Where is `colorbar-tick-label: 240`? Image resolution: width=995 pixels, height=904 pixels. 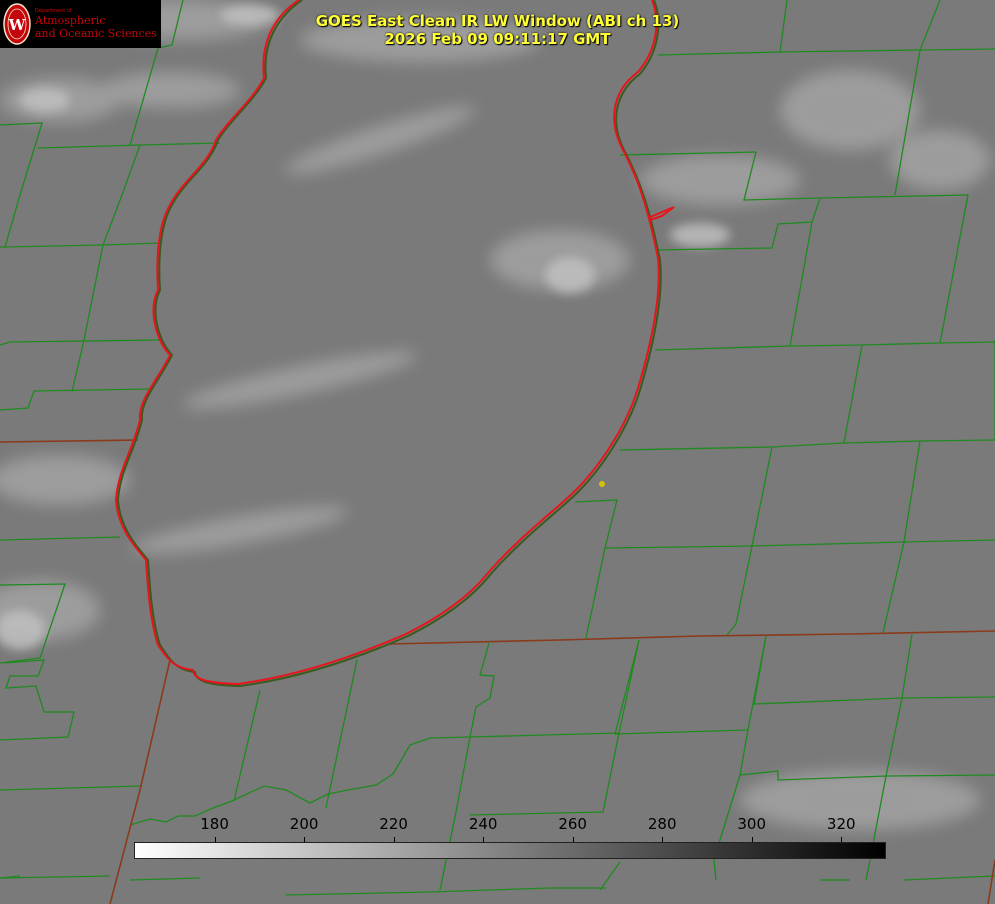
colorbar-tick-label: 240 is located at coordinates (483, 824).